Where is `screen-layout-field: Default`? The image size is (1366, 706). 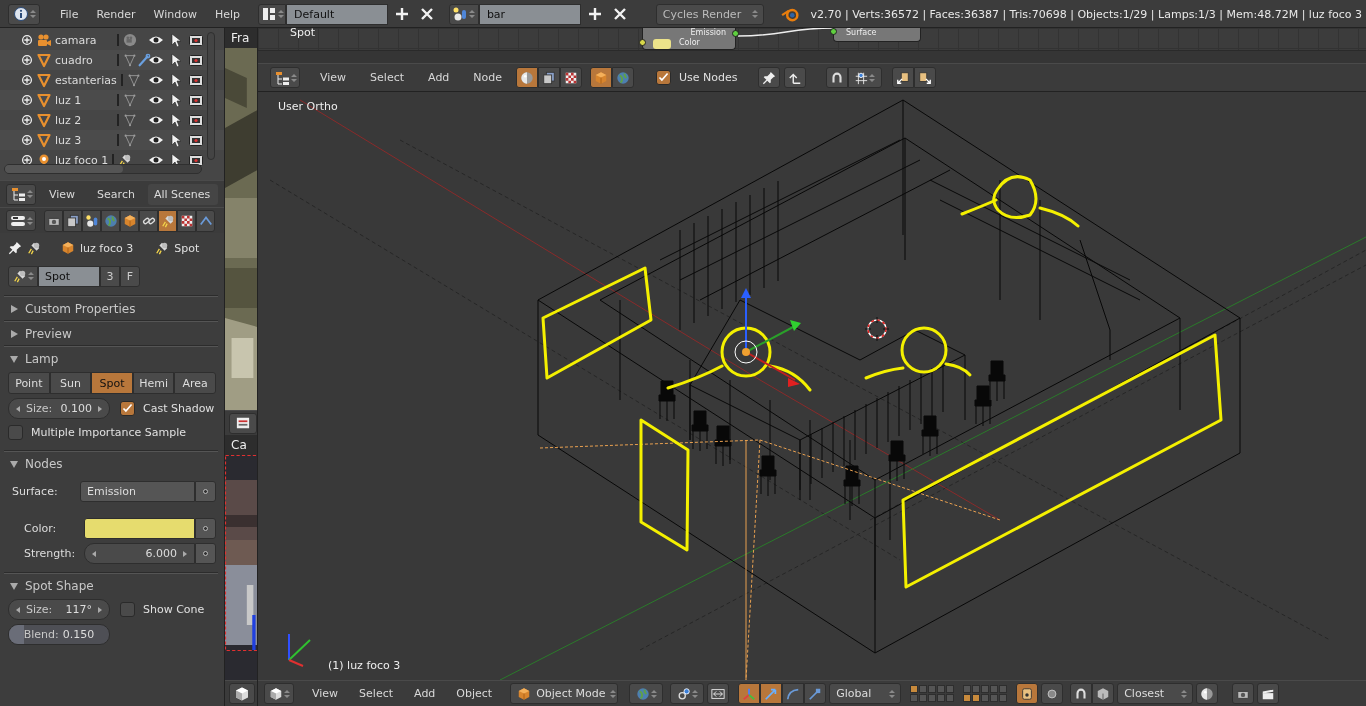
screen-layout-field: Default is located at coordinates (337, 14).